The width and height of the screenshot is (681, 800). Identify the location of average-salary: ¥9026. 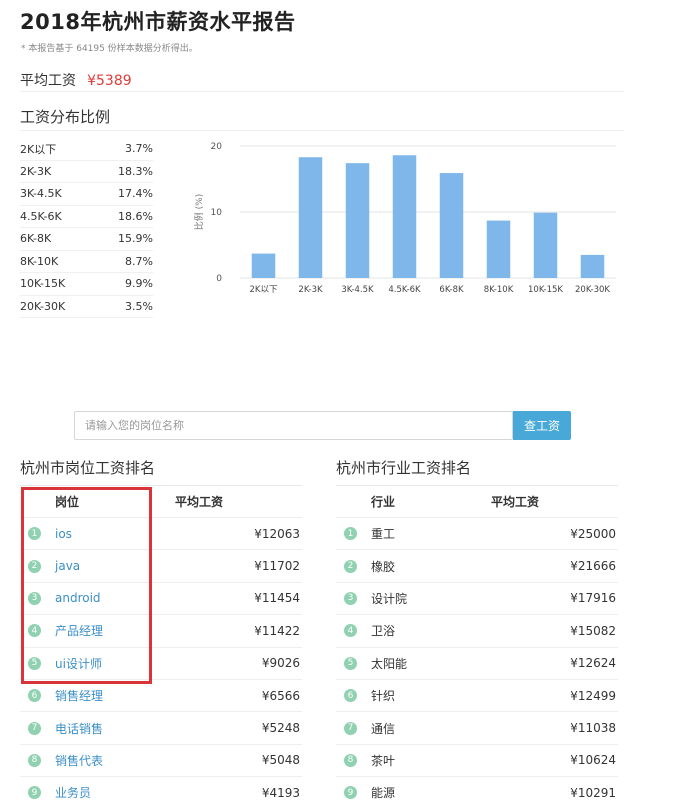
(280, 663).